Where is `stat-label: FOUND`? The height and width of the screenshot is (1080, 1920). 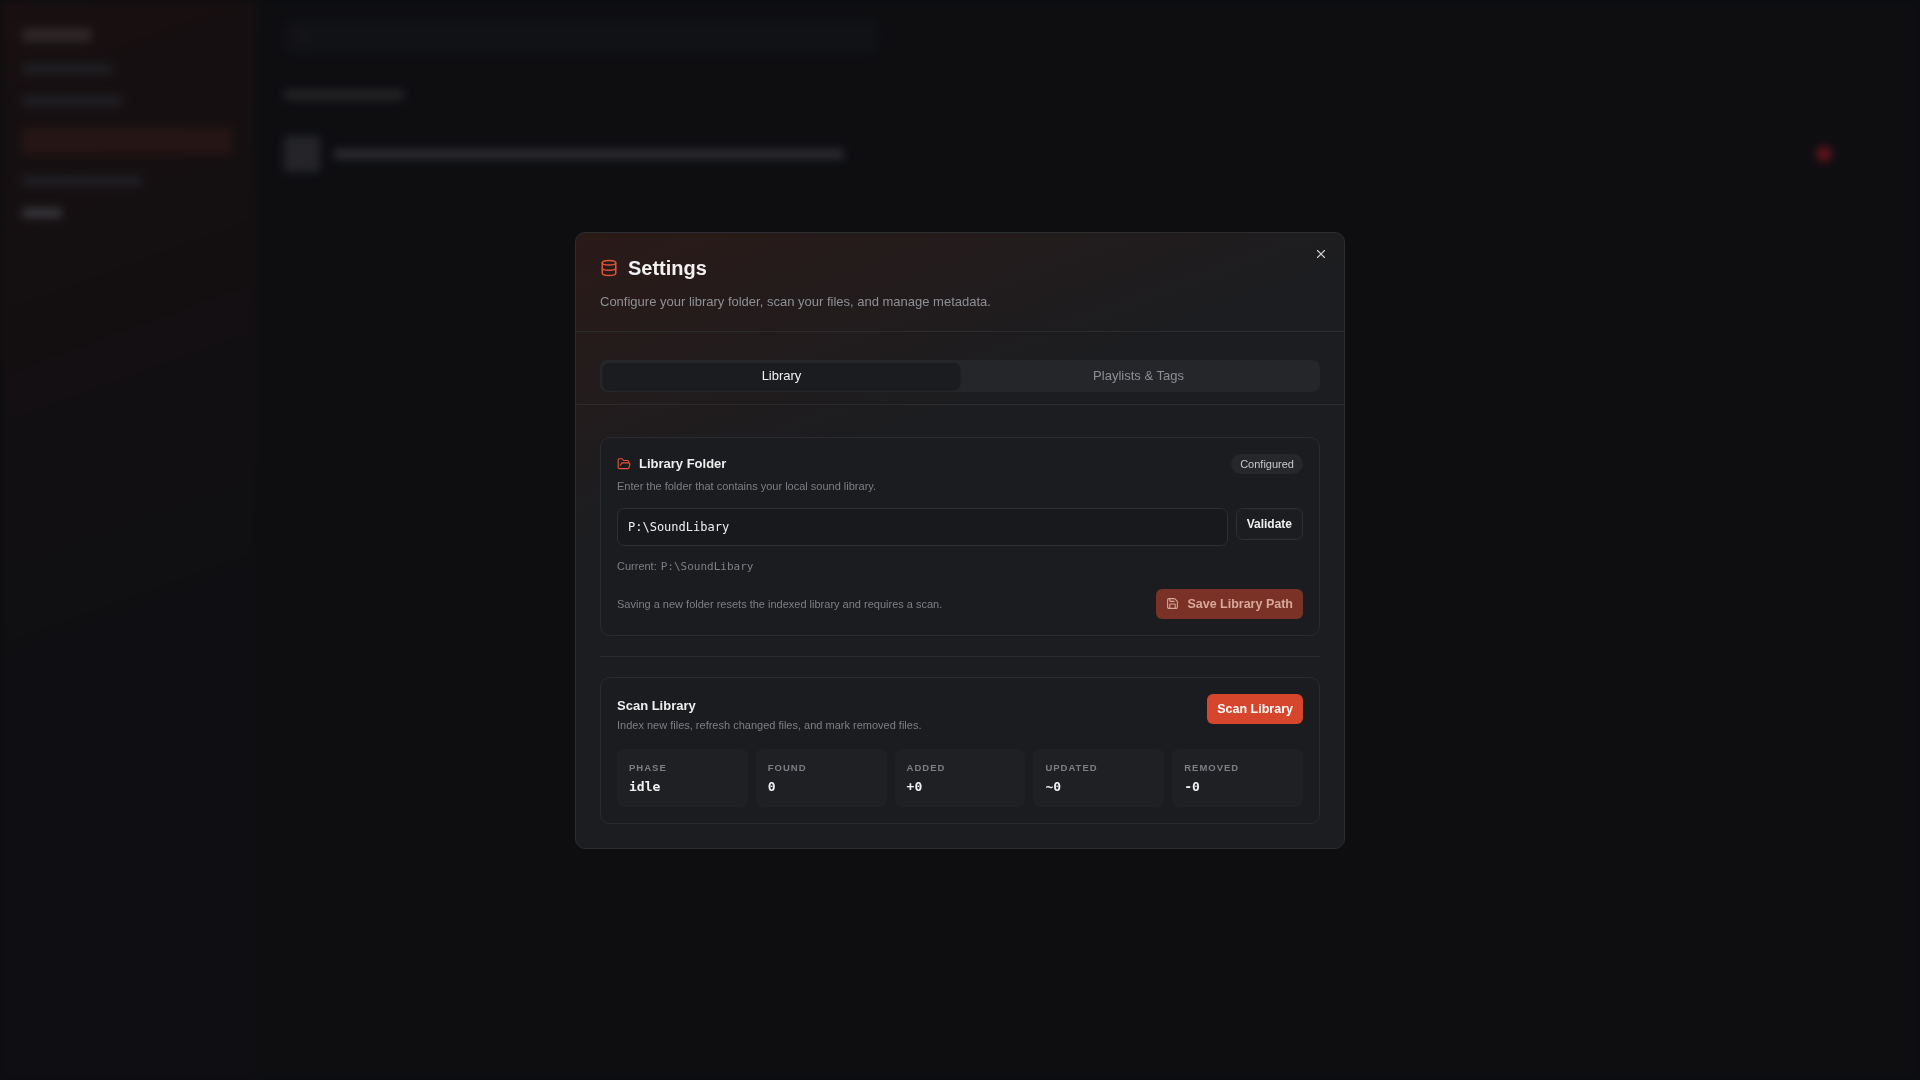 stat-label: FOUND is located at coordinates (787, 767).